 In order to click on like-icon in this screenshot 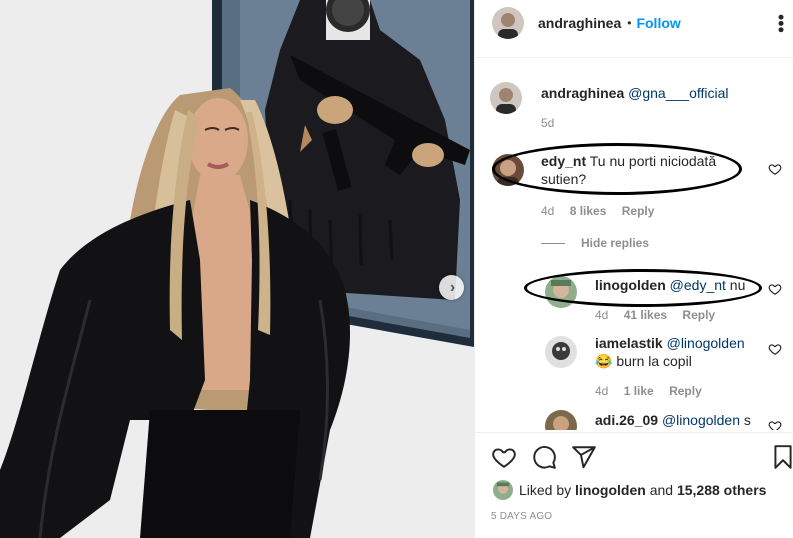, I will do `click(504, 457)`.